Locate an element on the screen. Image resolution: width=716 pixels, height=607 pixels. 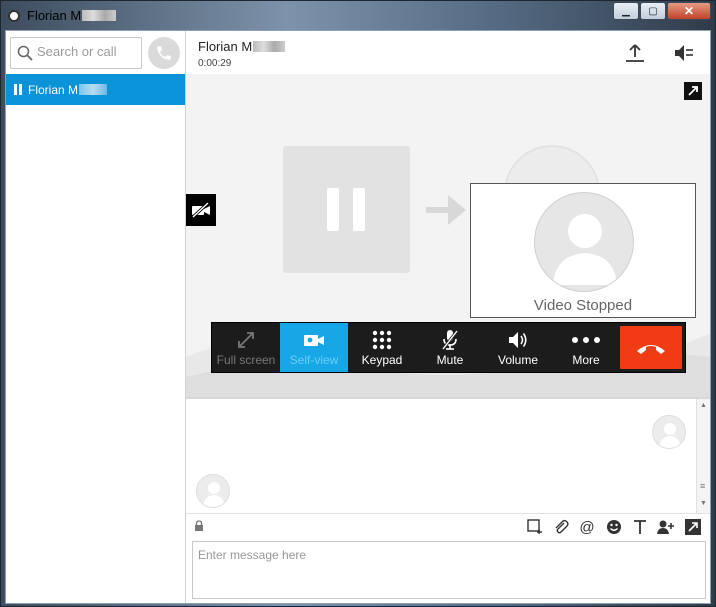
more-dots-icon is located at coordinates (586, 340).